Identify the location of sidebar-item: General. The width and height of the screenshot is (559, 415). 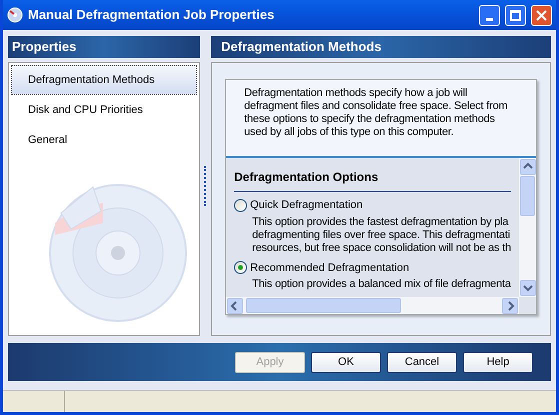
(104, 140).